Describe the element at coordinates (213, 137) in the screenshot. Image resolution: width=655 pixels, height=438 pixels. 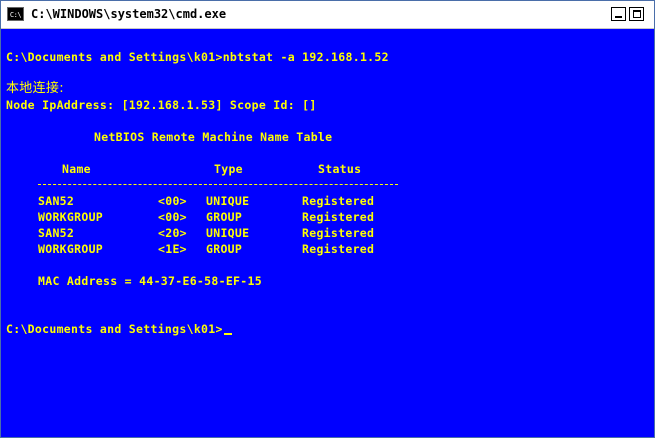
I see `table-title: NetBIOS Remote Machine Name Table` at that location.